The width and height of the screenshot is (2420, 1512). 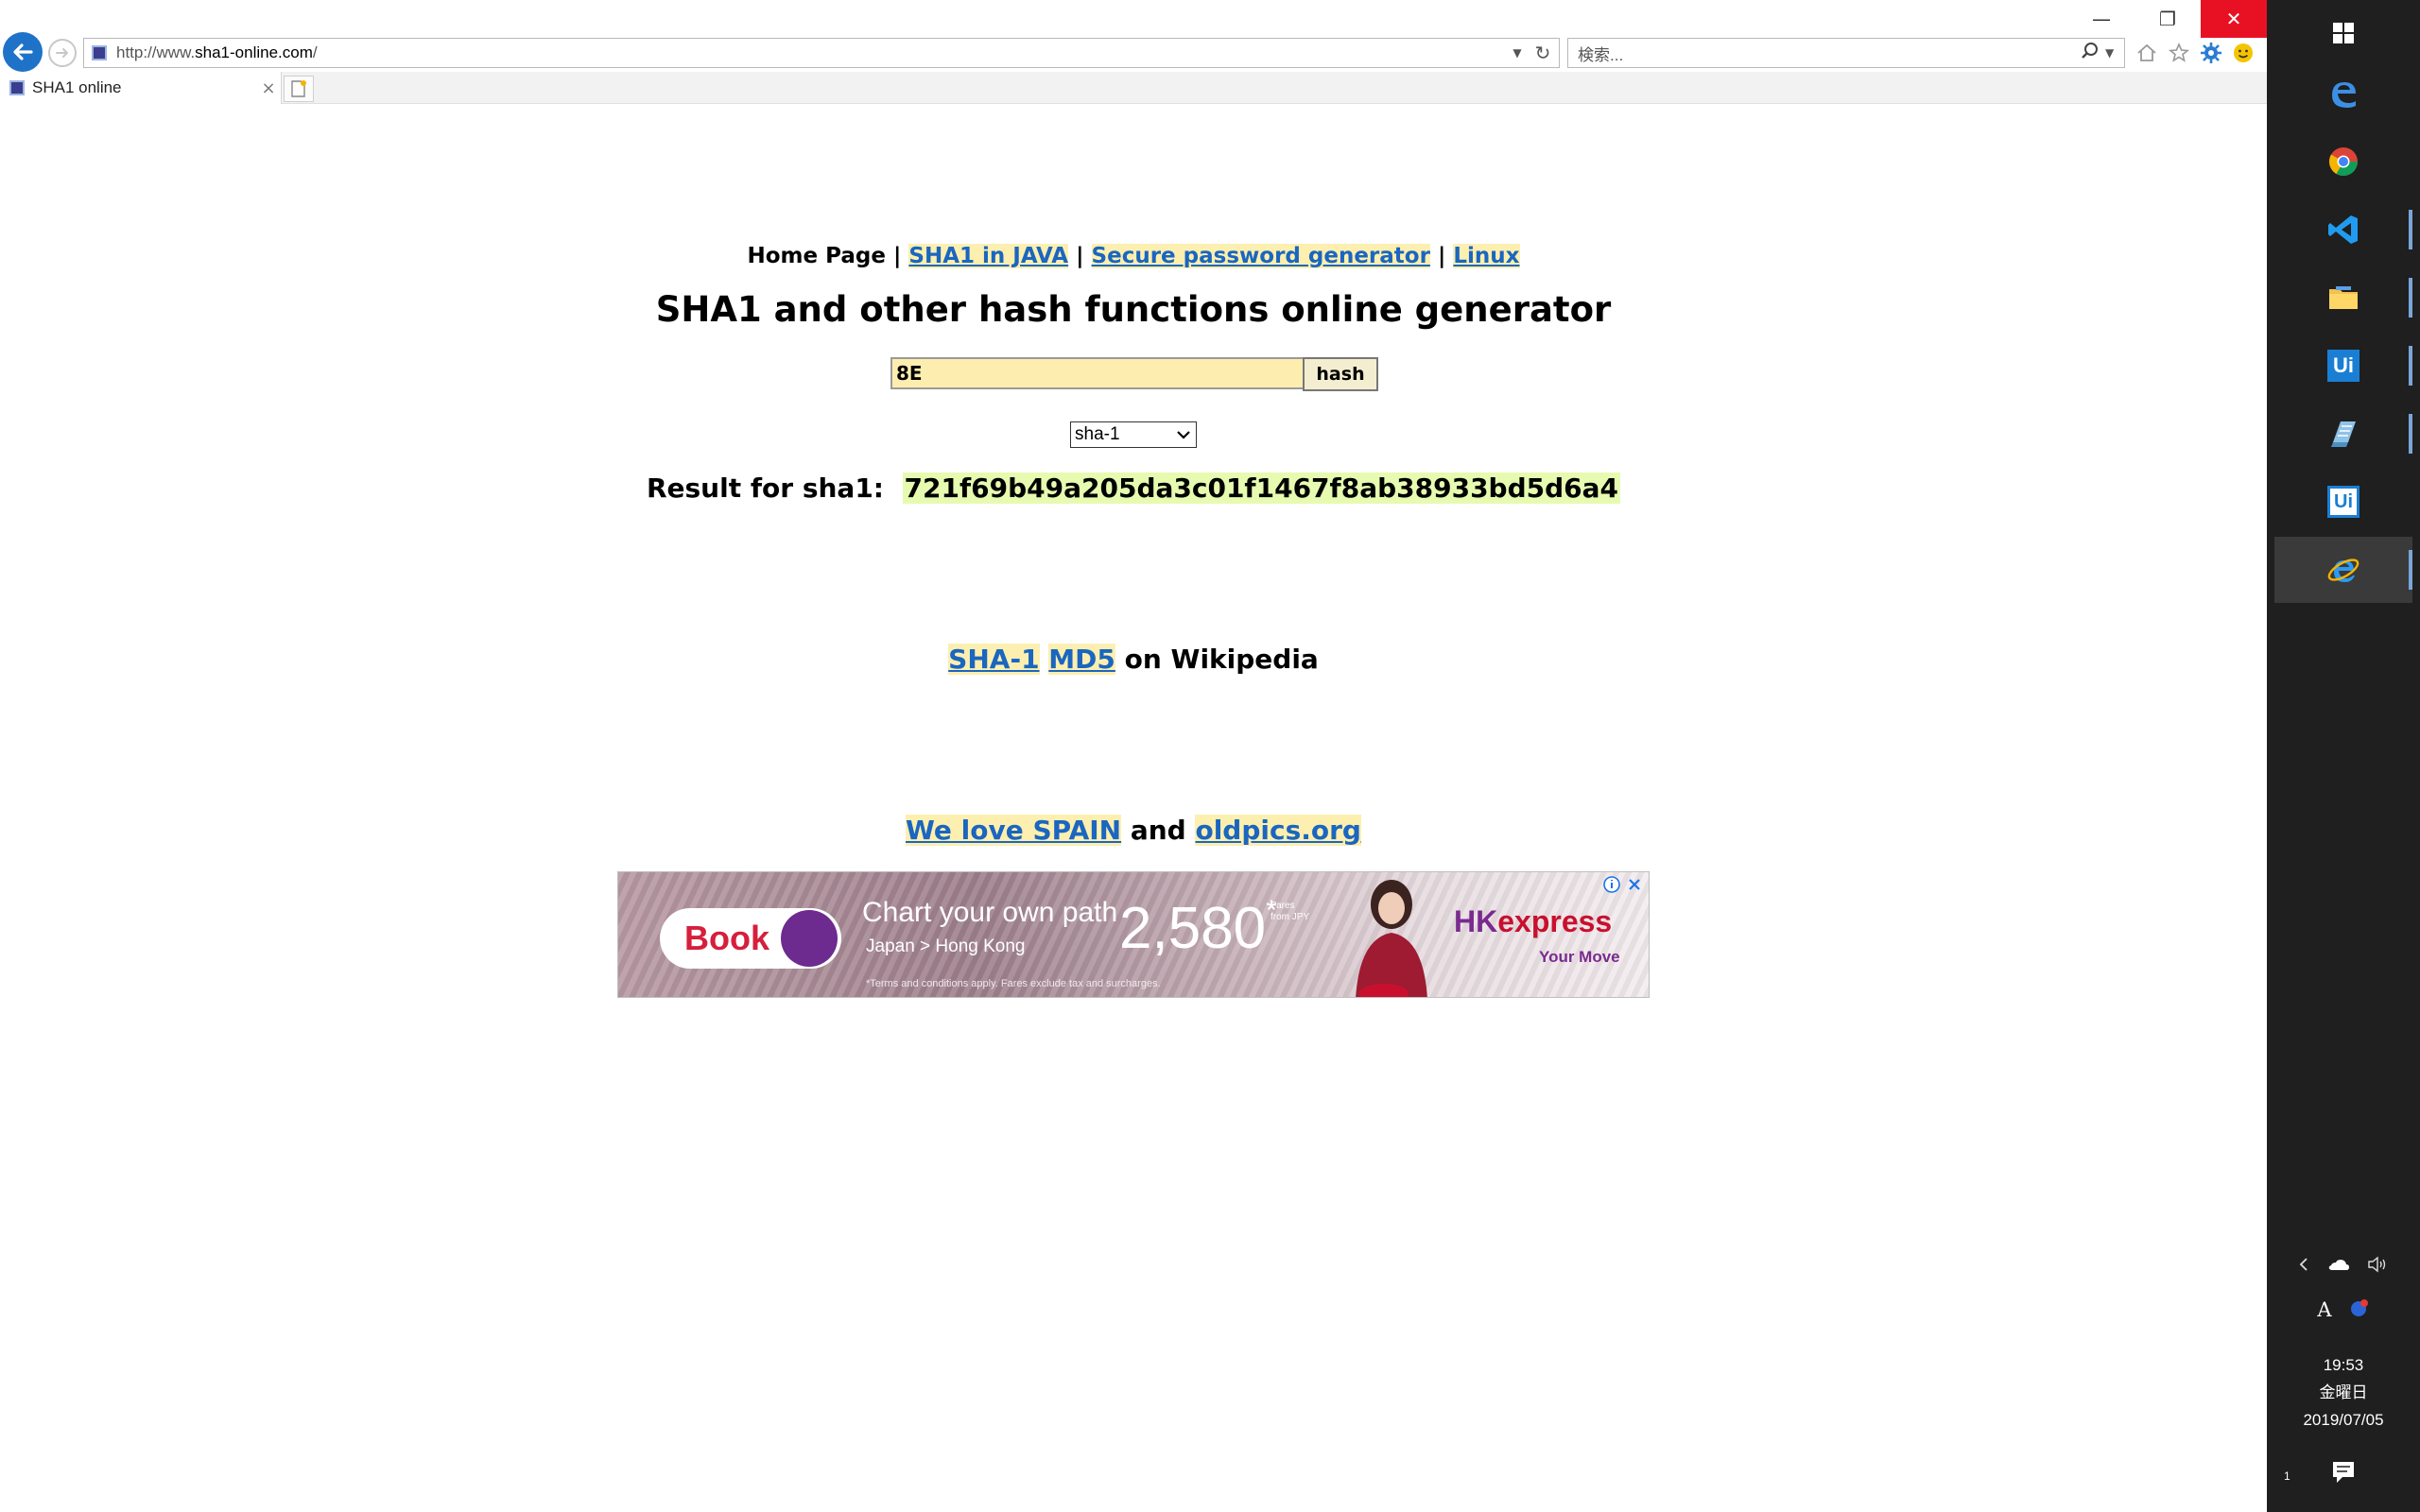 I want to click on ime-indicator-icon, so click(x=2359, y=1309).